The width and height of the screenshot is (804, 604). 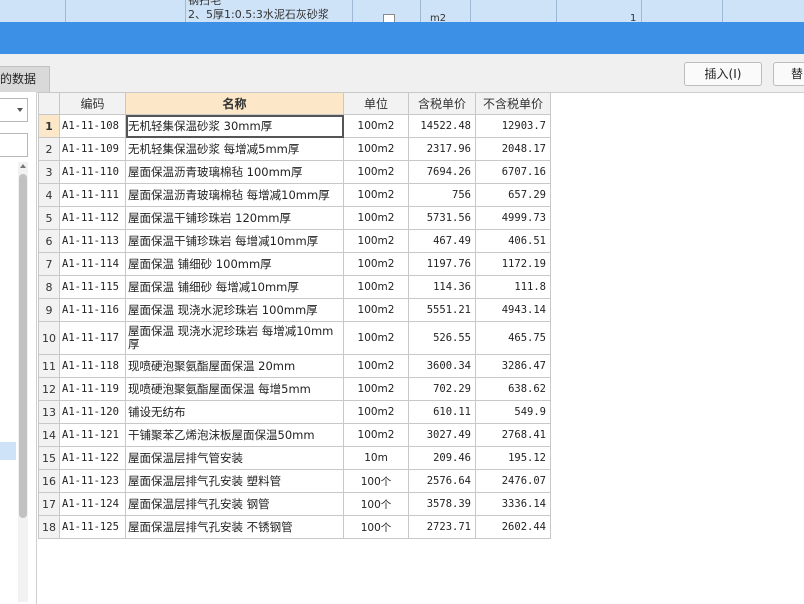 What do you see at coordinates (92, 172) in the screenshot?
I see `cell-code: A1-11-110` at bounding box center [92, 172].